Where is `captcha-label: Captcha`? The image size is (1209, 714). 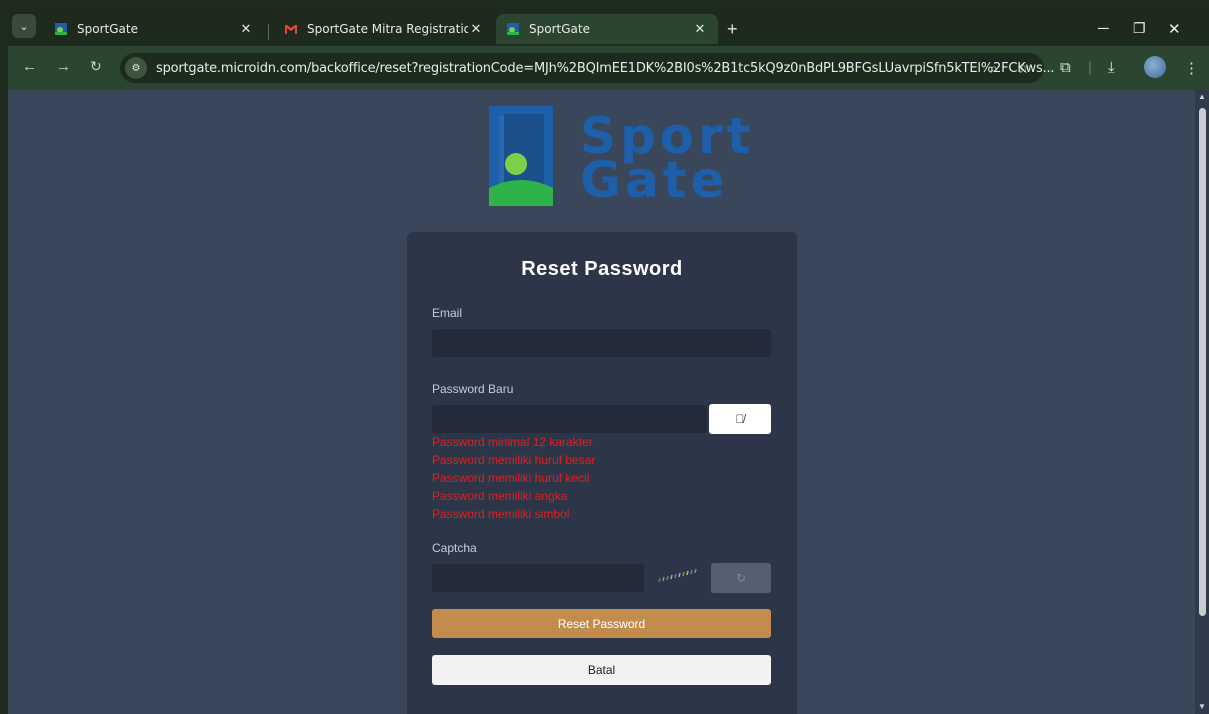 captcha-label: Captcha is located at coordinates (454, 548).